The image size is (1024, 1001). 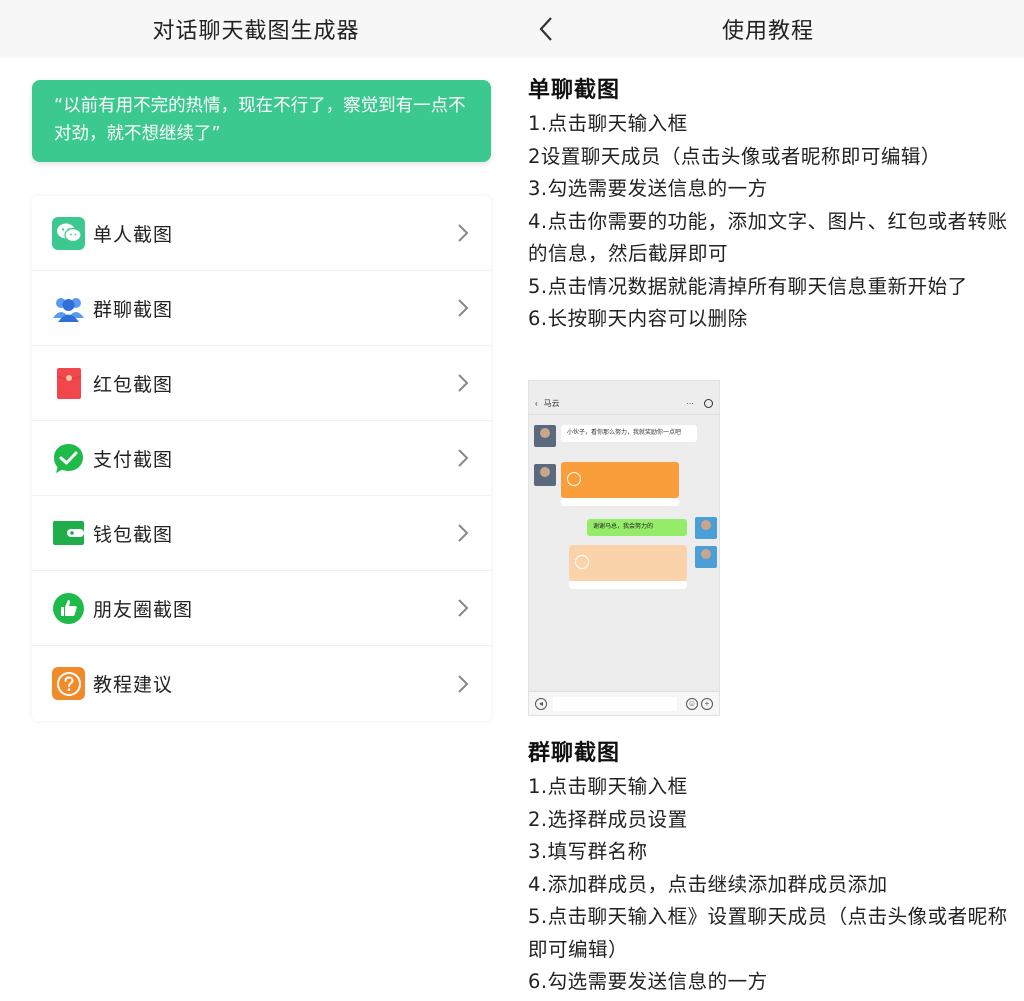 I want to click on step-item: 3.填写群名称, so click(x=588, y=851).